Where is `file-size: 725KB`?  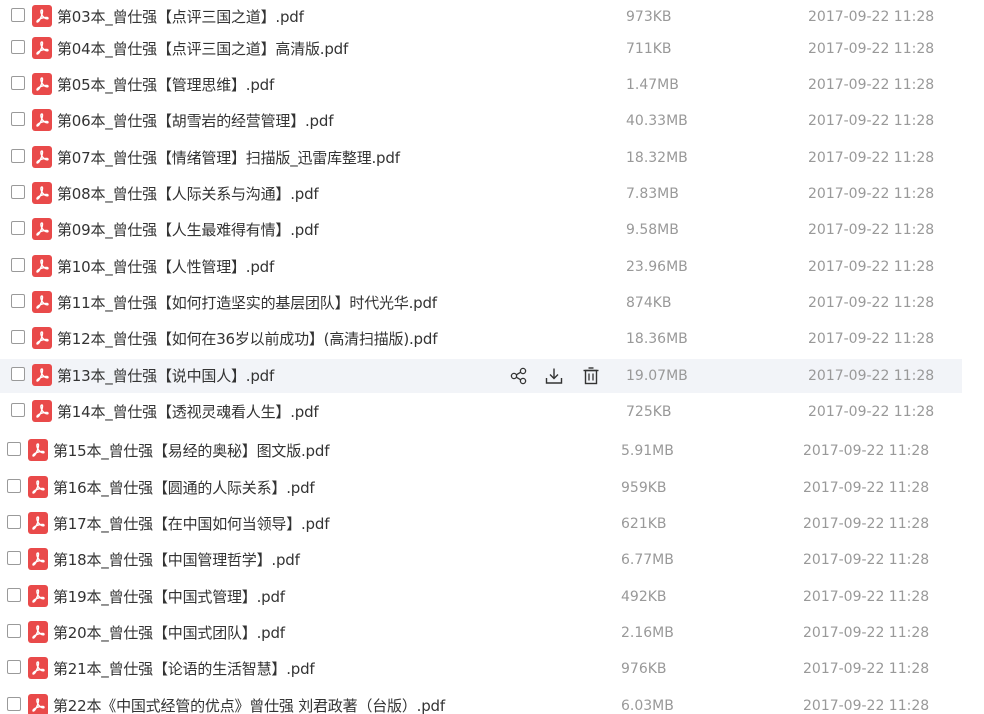 file-size: 725KB is located at coordinates (649, 412).